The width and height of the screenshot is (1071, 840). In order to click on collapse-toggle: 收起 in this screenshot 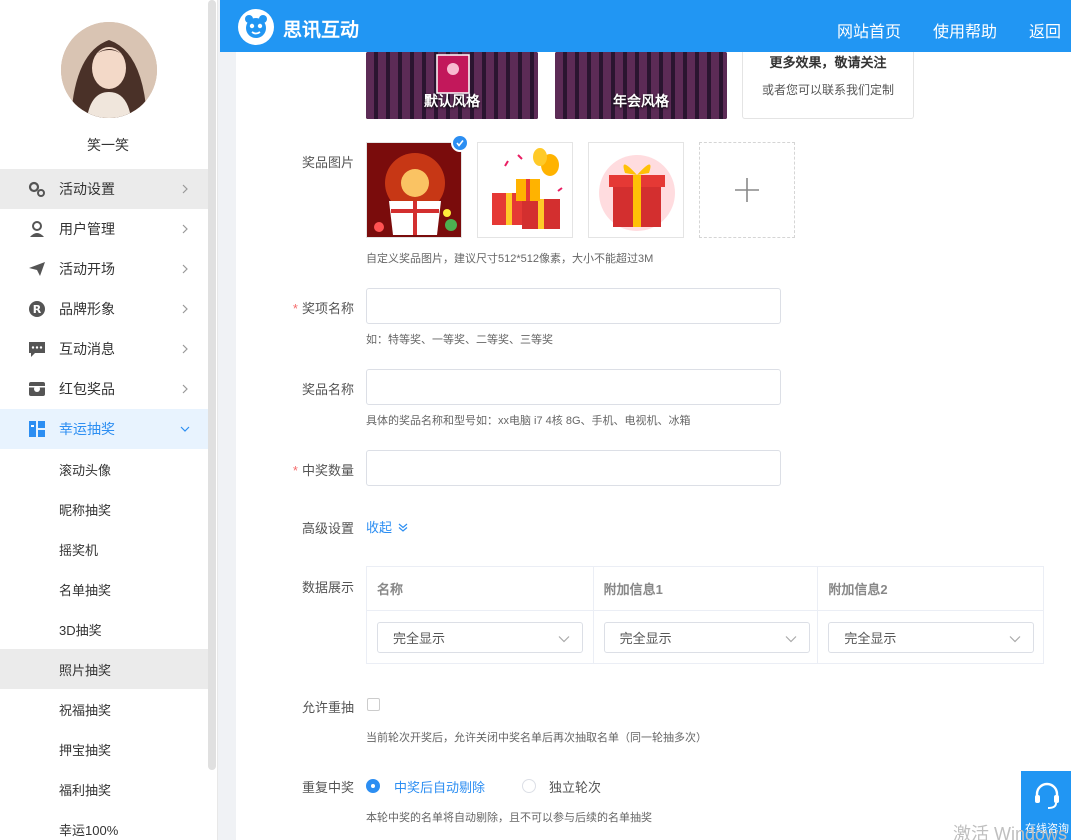, I will do `click(387, 526)`.